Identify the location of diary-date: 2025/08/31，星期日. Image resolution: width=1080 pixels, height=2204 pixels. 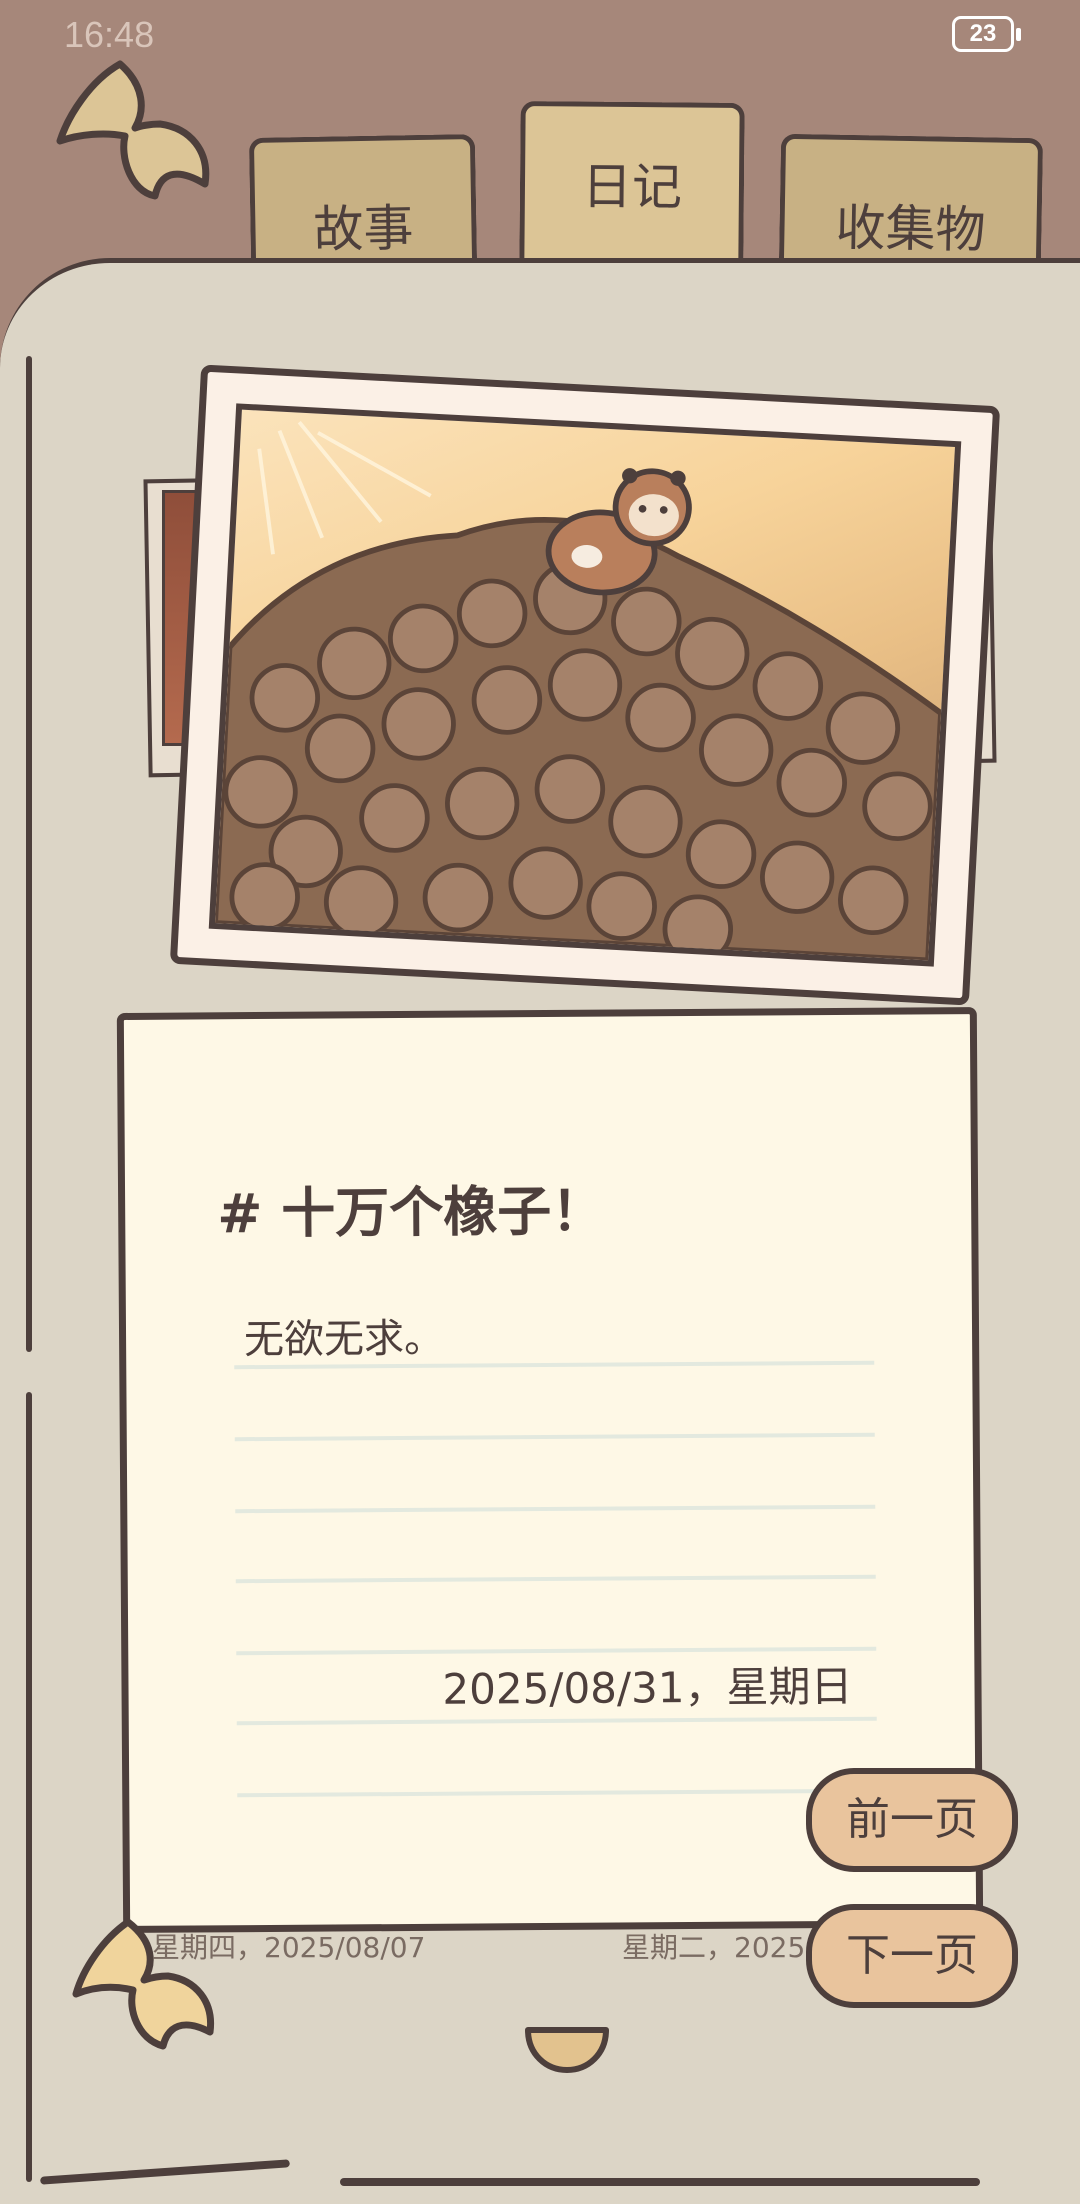
(647, 1687).